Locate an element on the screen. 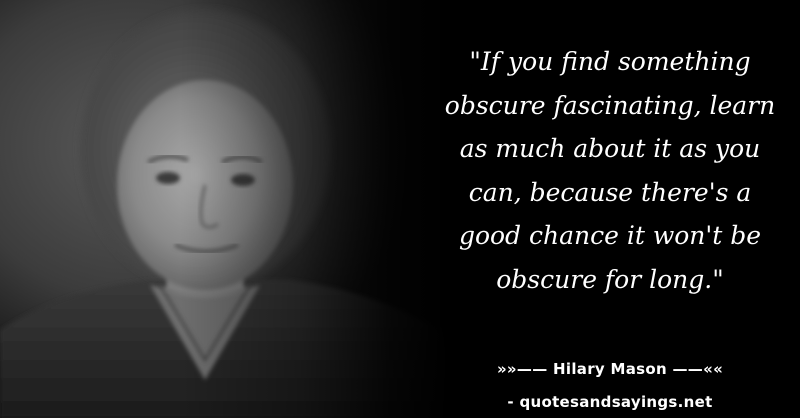 The height and width of the screenshot is (418, 800). quote-line: obscure fascinating, learn is located at coordinates (610, 105).